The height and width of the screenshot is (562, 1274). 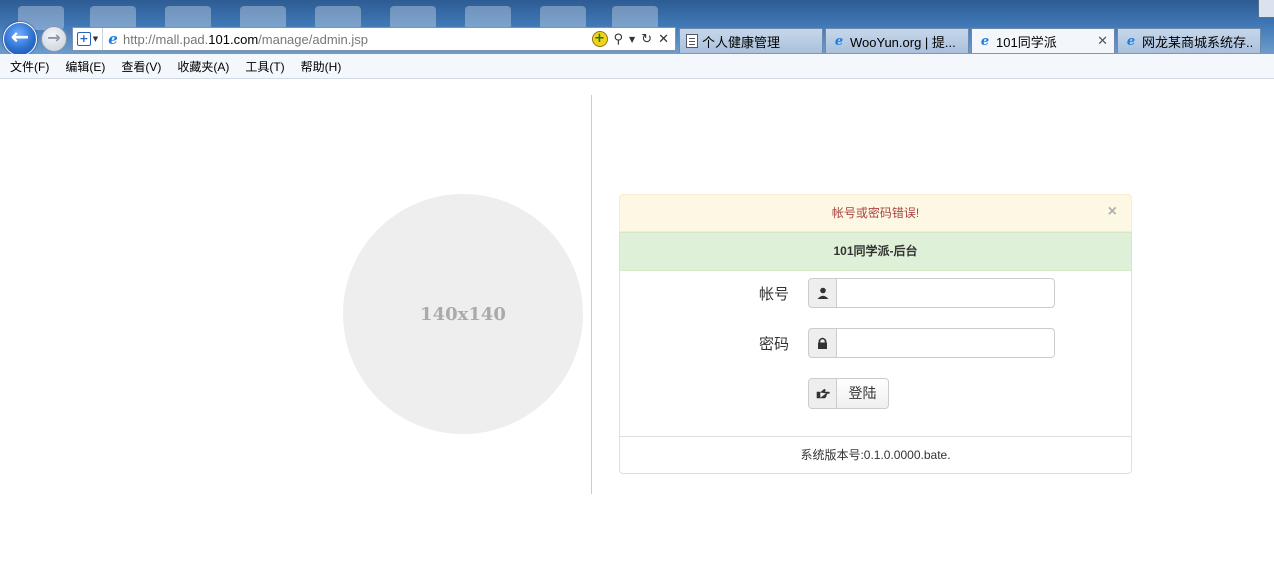 I want to click on vertical-divider, so click(x=591, y=294).